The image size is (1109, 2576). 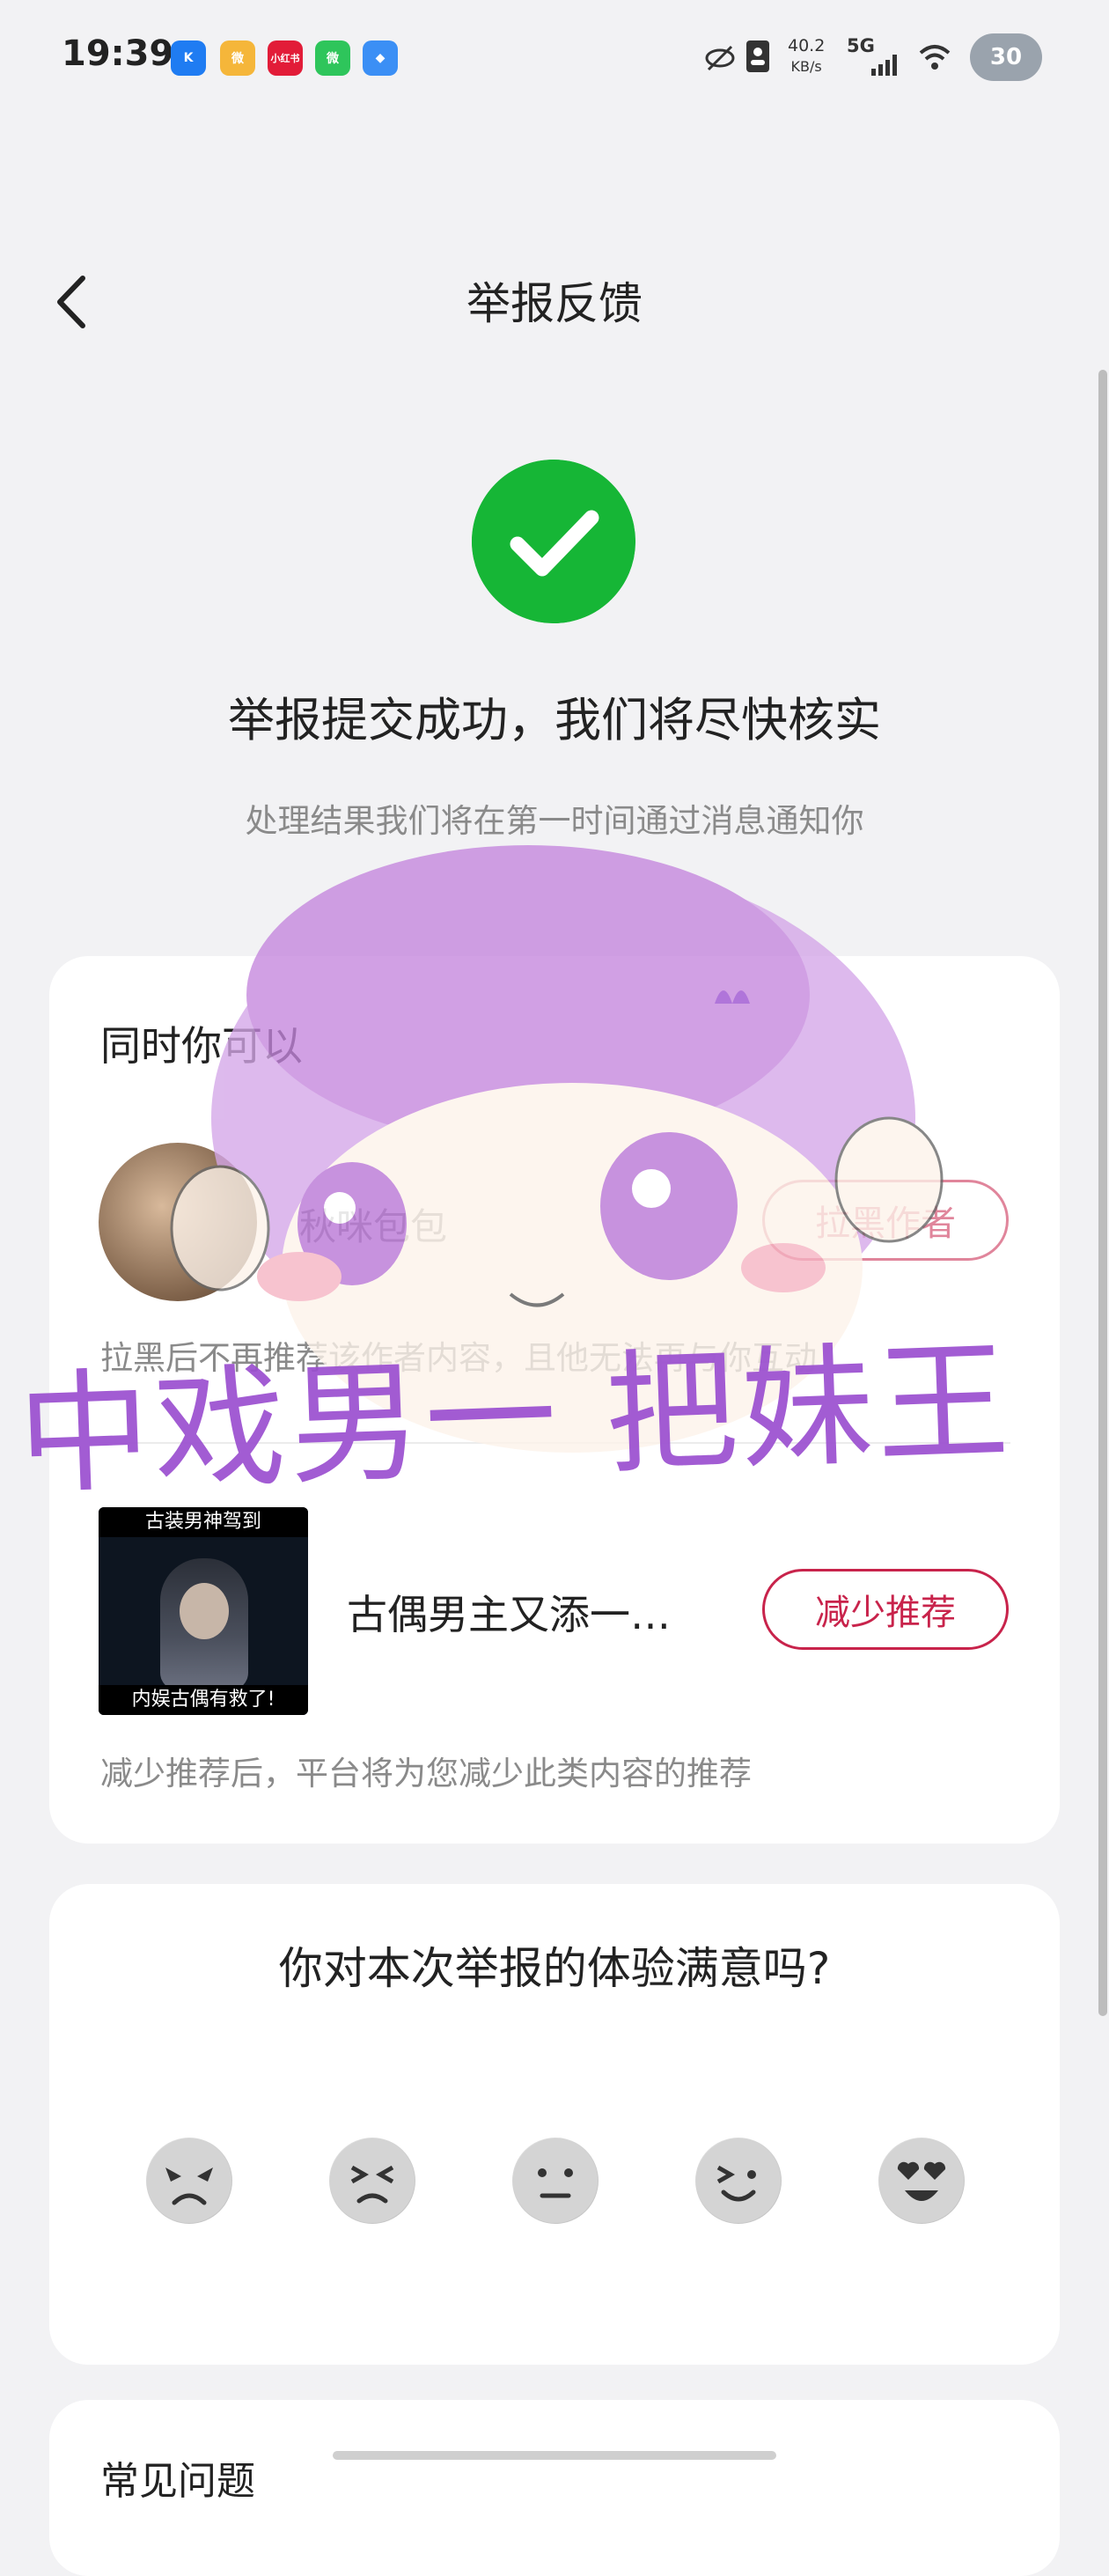 What do you see at coordinates (426, 1773) in the screenshot?
I see `reduce-recommendation-description: 减少推荐后，平台将为您减少此类内容的推荐` at bounding box center [426, 1773].